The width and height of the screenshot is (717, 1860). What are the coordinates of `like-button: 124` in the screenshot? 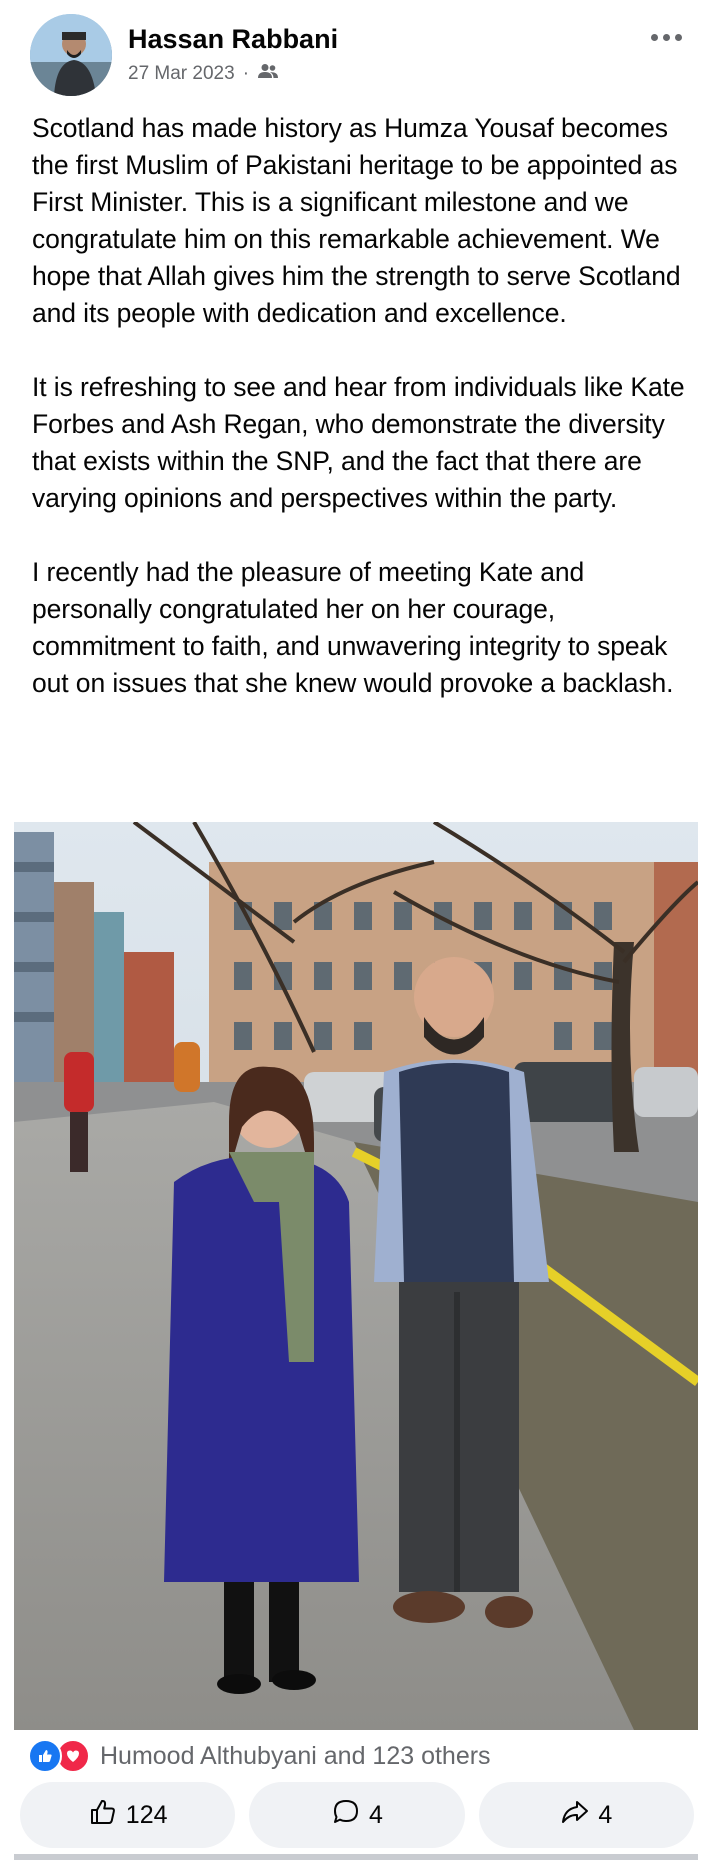 It's located at (128, 1815).